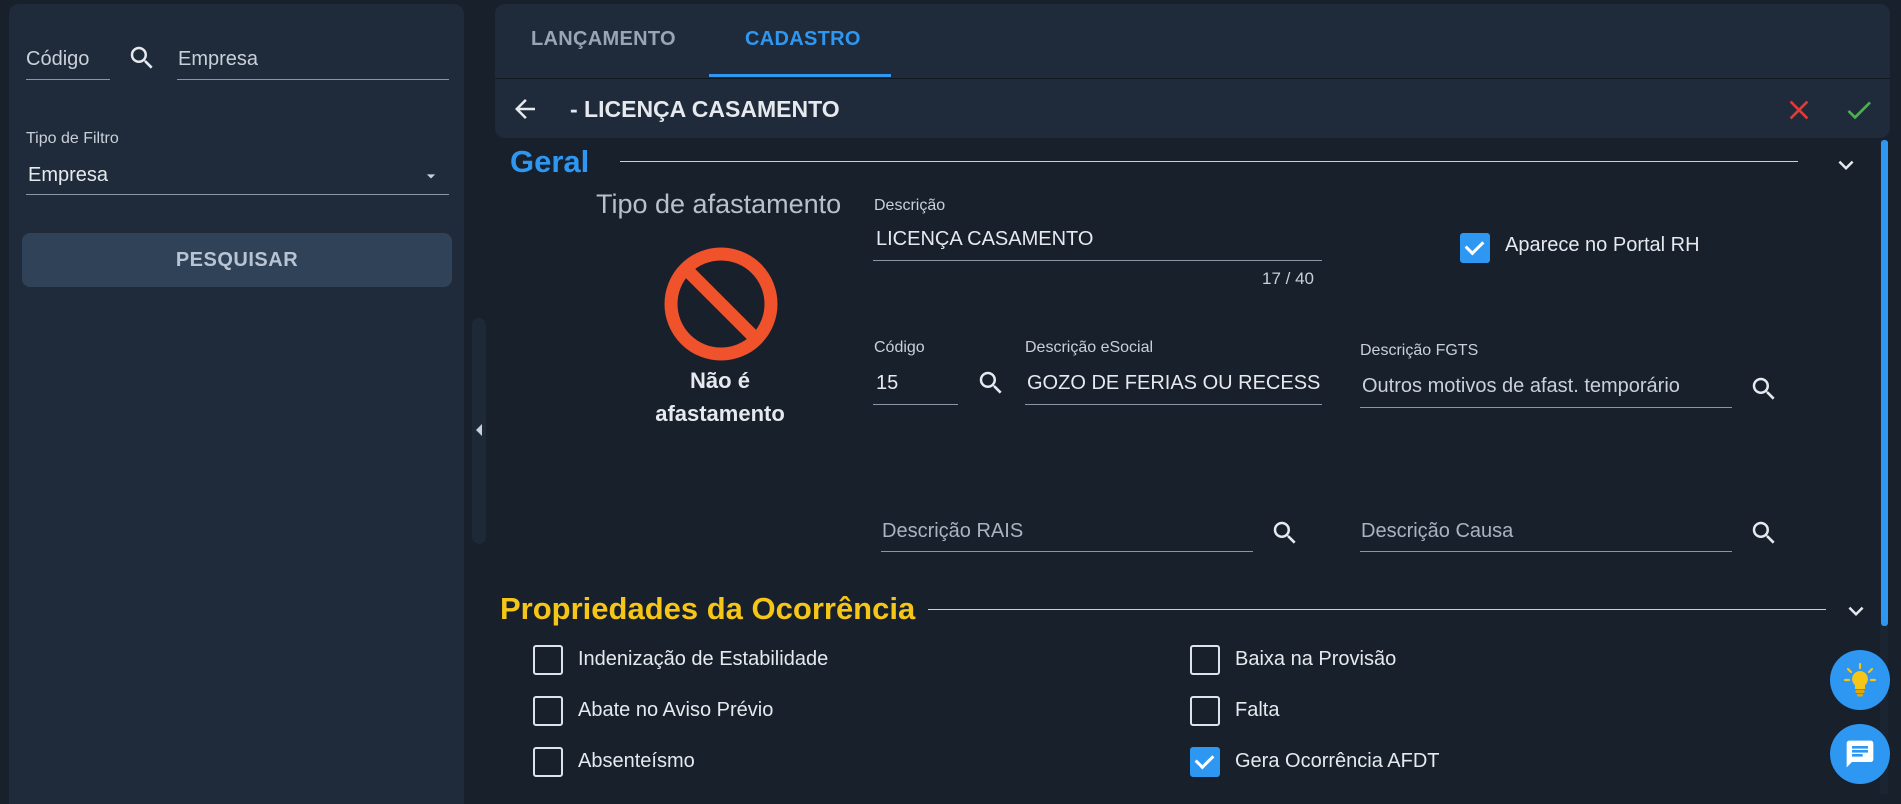 This screenshot has height=804, width=1901. What do you see at coordinates (1205, 660) in the screenshot?
I see `checkbox-baixa-provisao` at bounding box center [1205, 660].